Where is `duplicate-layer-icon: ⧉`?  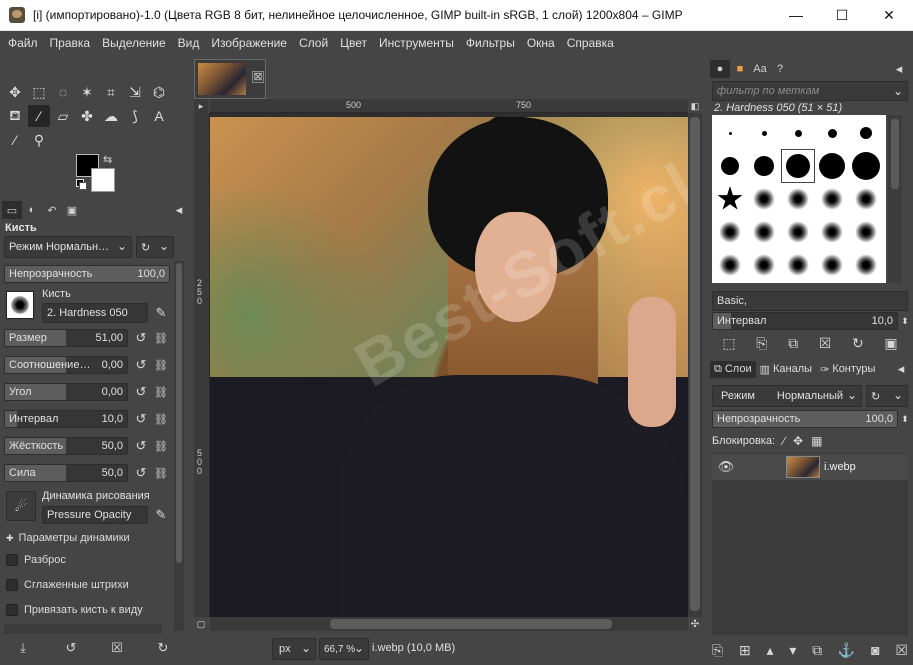 duplicate-layer-icon: ⧉ is located at coordinates (817, 650).